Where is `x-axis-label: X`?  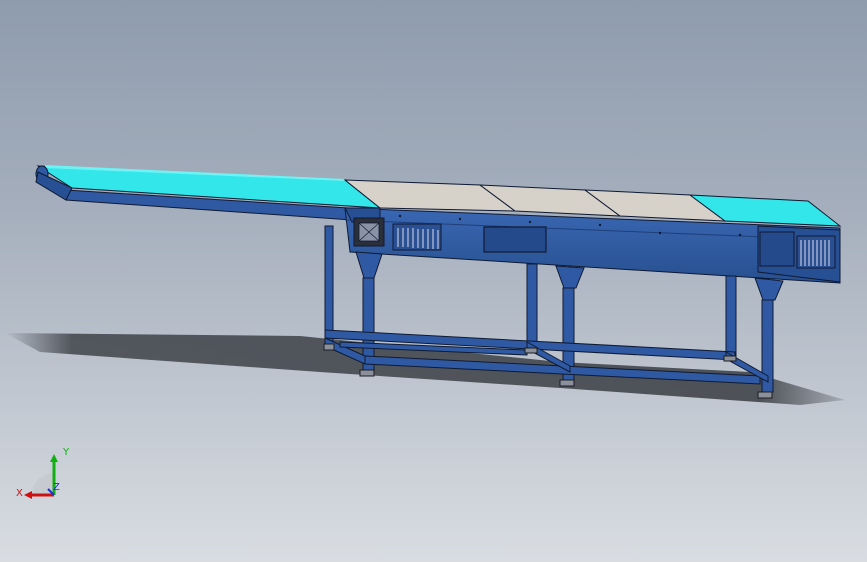 x-axis-label: X is located at coordinates (19, 493).